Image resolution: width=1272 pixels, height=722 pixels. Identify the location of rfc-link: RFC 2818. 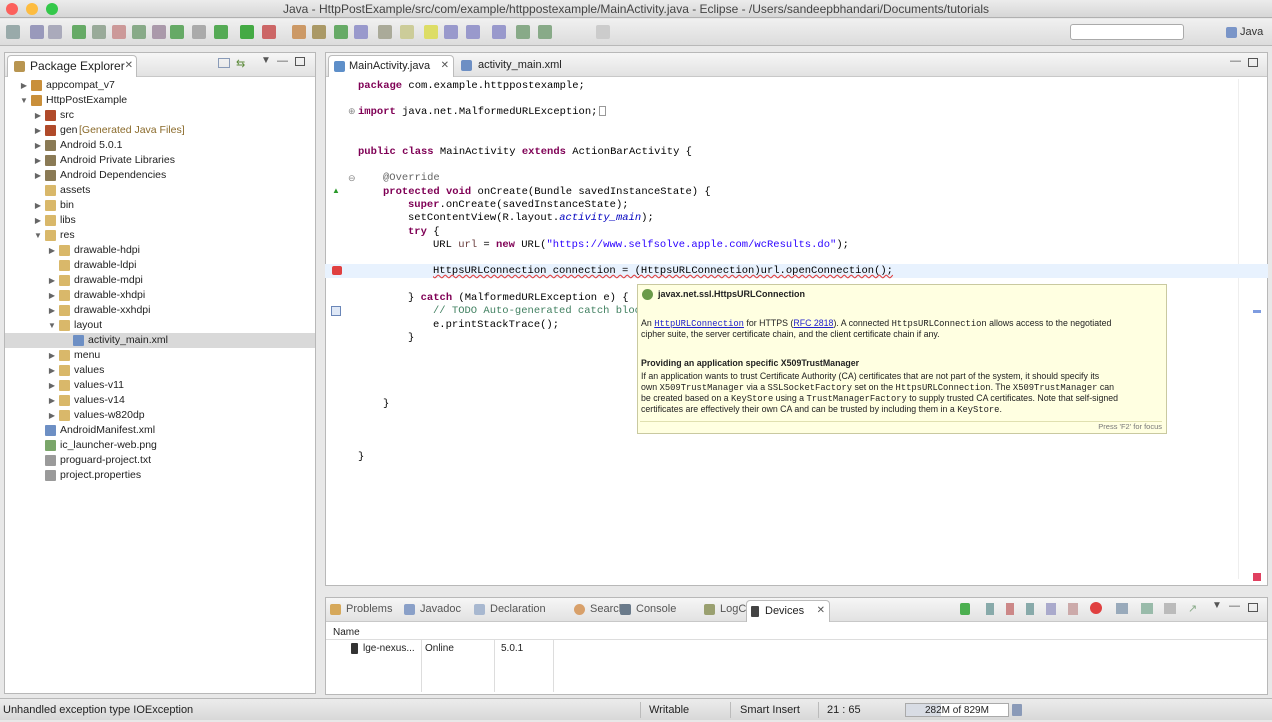
(813, 323).